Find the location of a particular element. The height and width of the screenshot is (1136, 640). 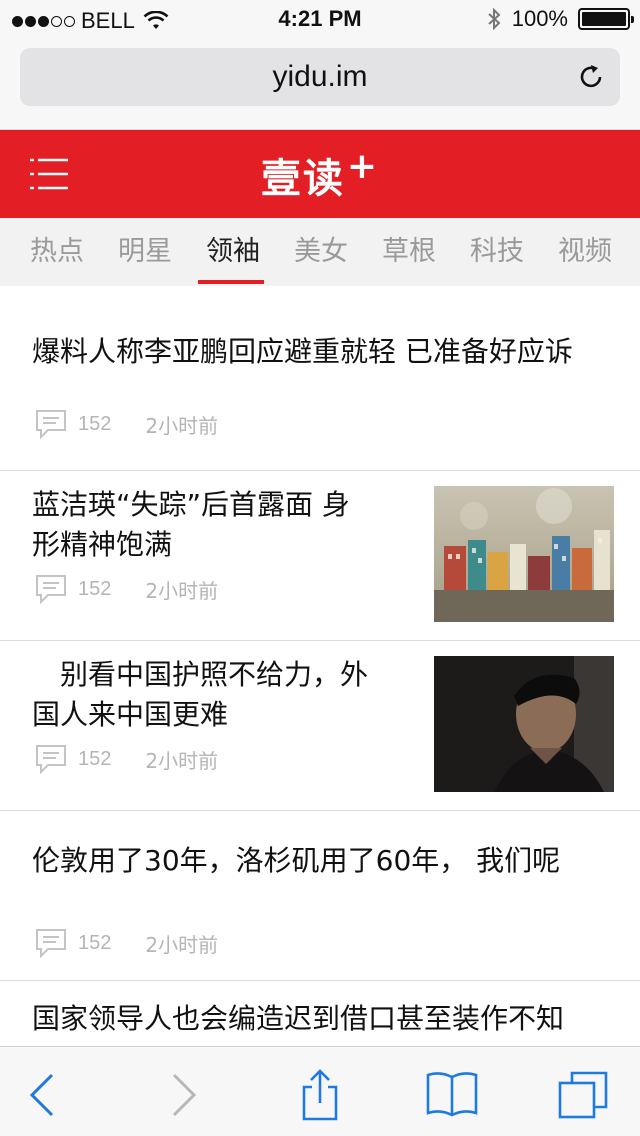

news-title: 伦敦用了30年，洛杉矶用了60年， 我们呢 is located at coordinates (296, 860).